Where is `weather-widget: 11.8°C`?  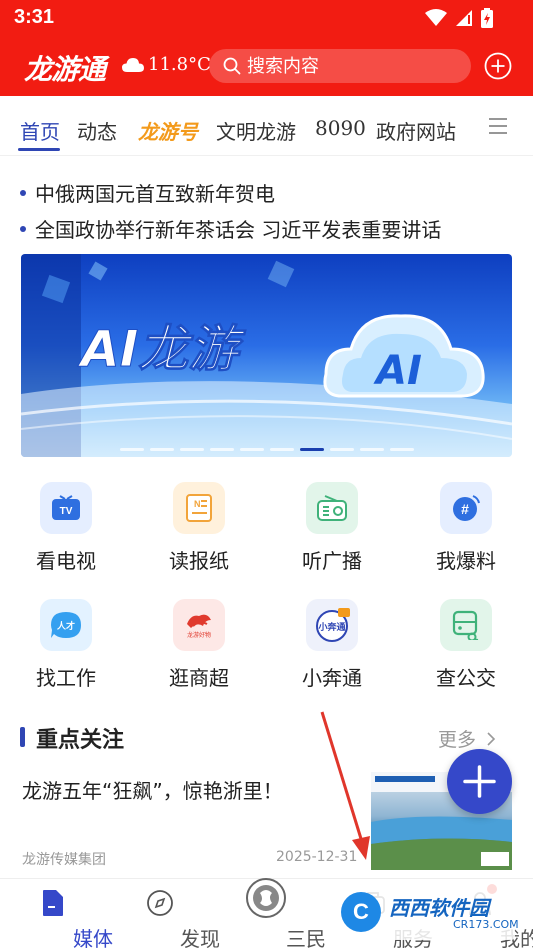
weather-widget: 11.8°C is located at coordinates (166, 64).